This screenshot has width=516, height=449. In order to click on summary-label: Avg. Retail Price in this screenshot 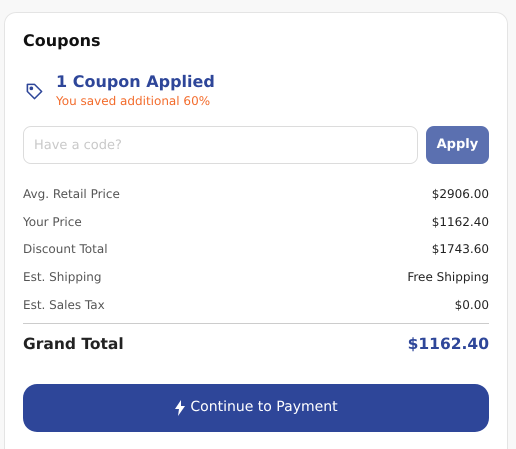, I will do `click(71, 195)`.